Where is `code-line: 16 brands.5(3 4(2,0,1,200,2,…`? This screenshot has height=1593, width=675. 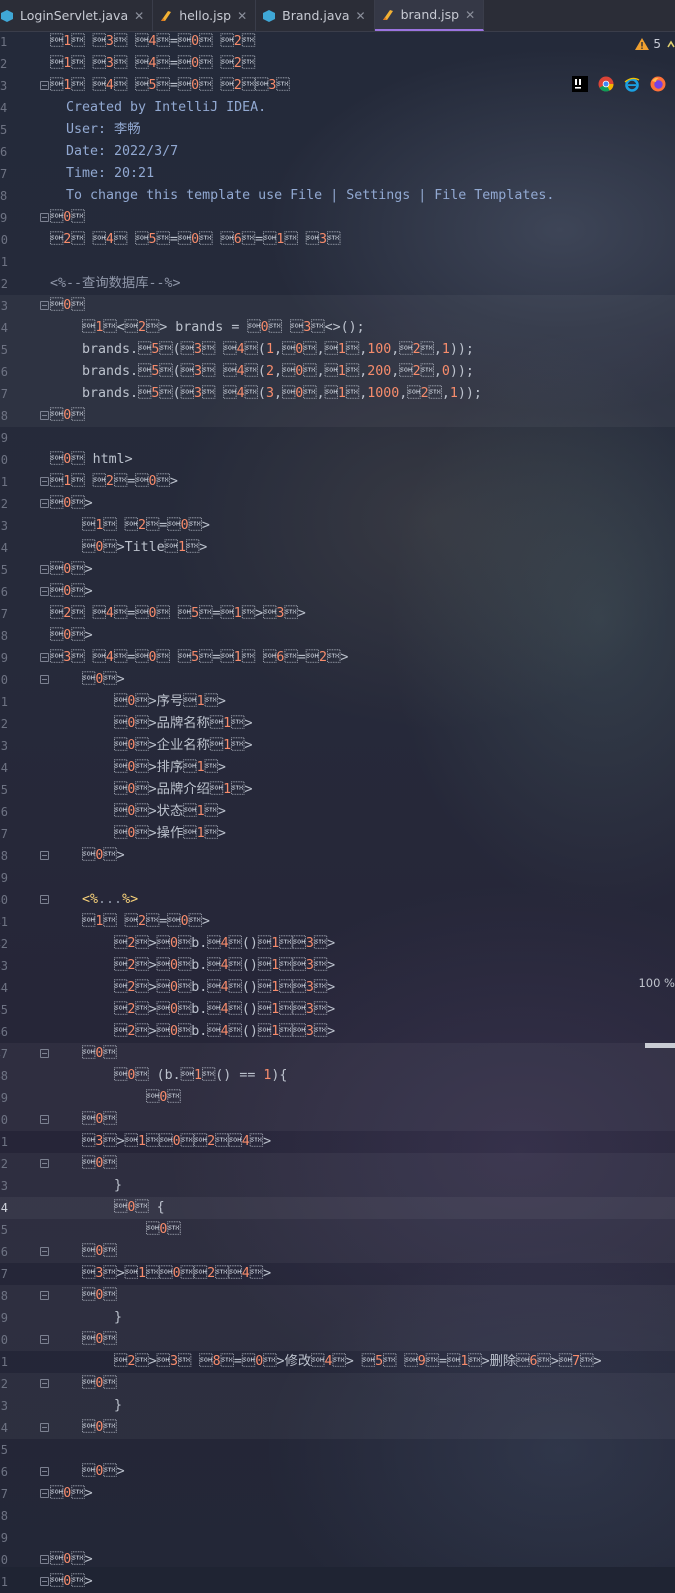
code-line: 16 brands.5(3 4(2,0,1,200,2,… is located at coordinates (337, 372).